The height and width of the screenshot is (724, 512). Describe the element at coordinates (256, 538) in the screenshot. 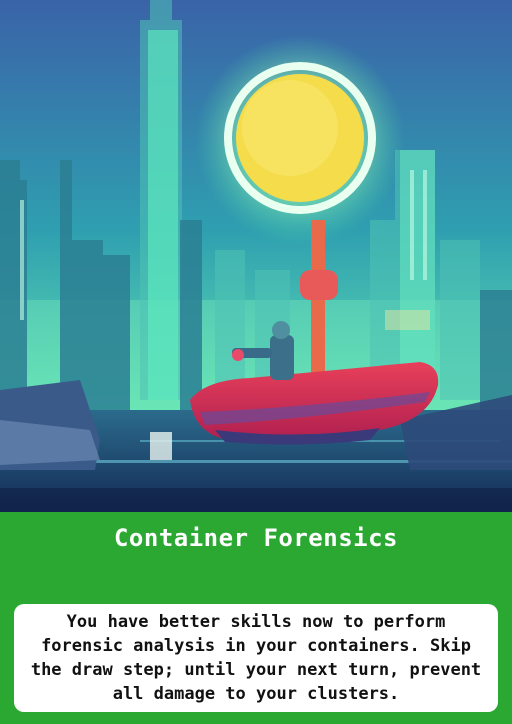

I see `card-title: Container Forensics` at that location.